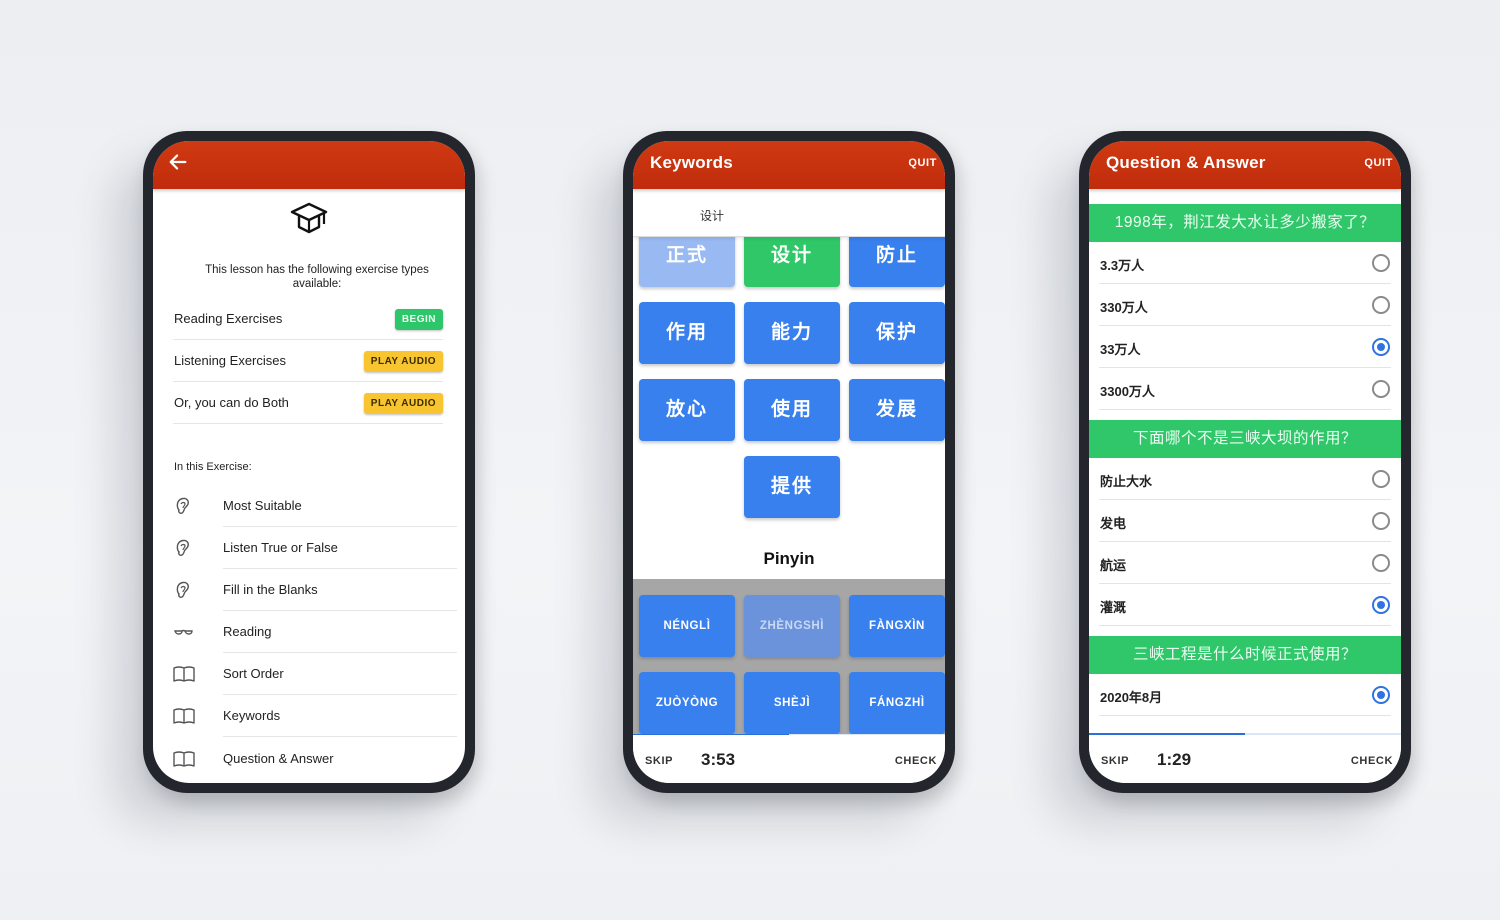 The height and width of the screenshot is (920, 1500). What do you see at coordinates (792, 410) in the screenshot?
I see `word-tile: 使用` at bounding box center [792, 410].